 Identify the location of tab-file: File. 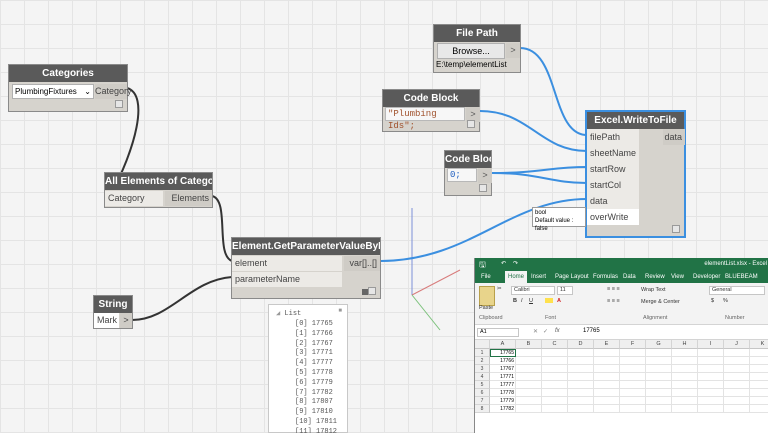
(486, 277).